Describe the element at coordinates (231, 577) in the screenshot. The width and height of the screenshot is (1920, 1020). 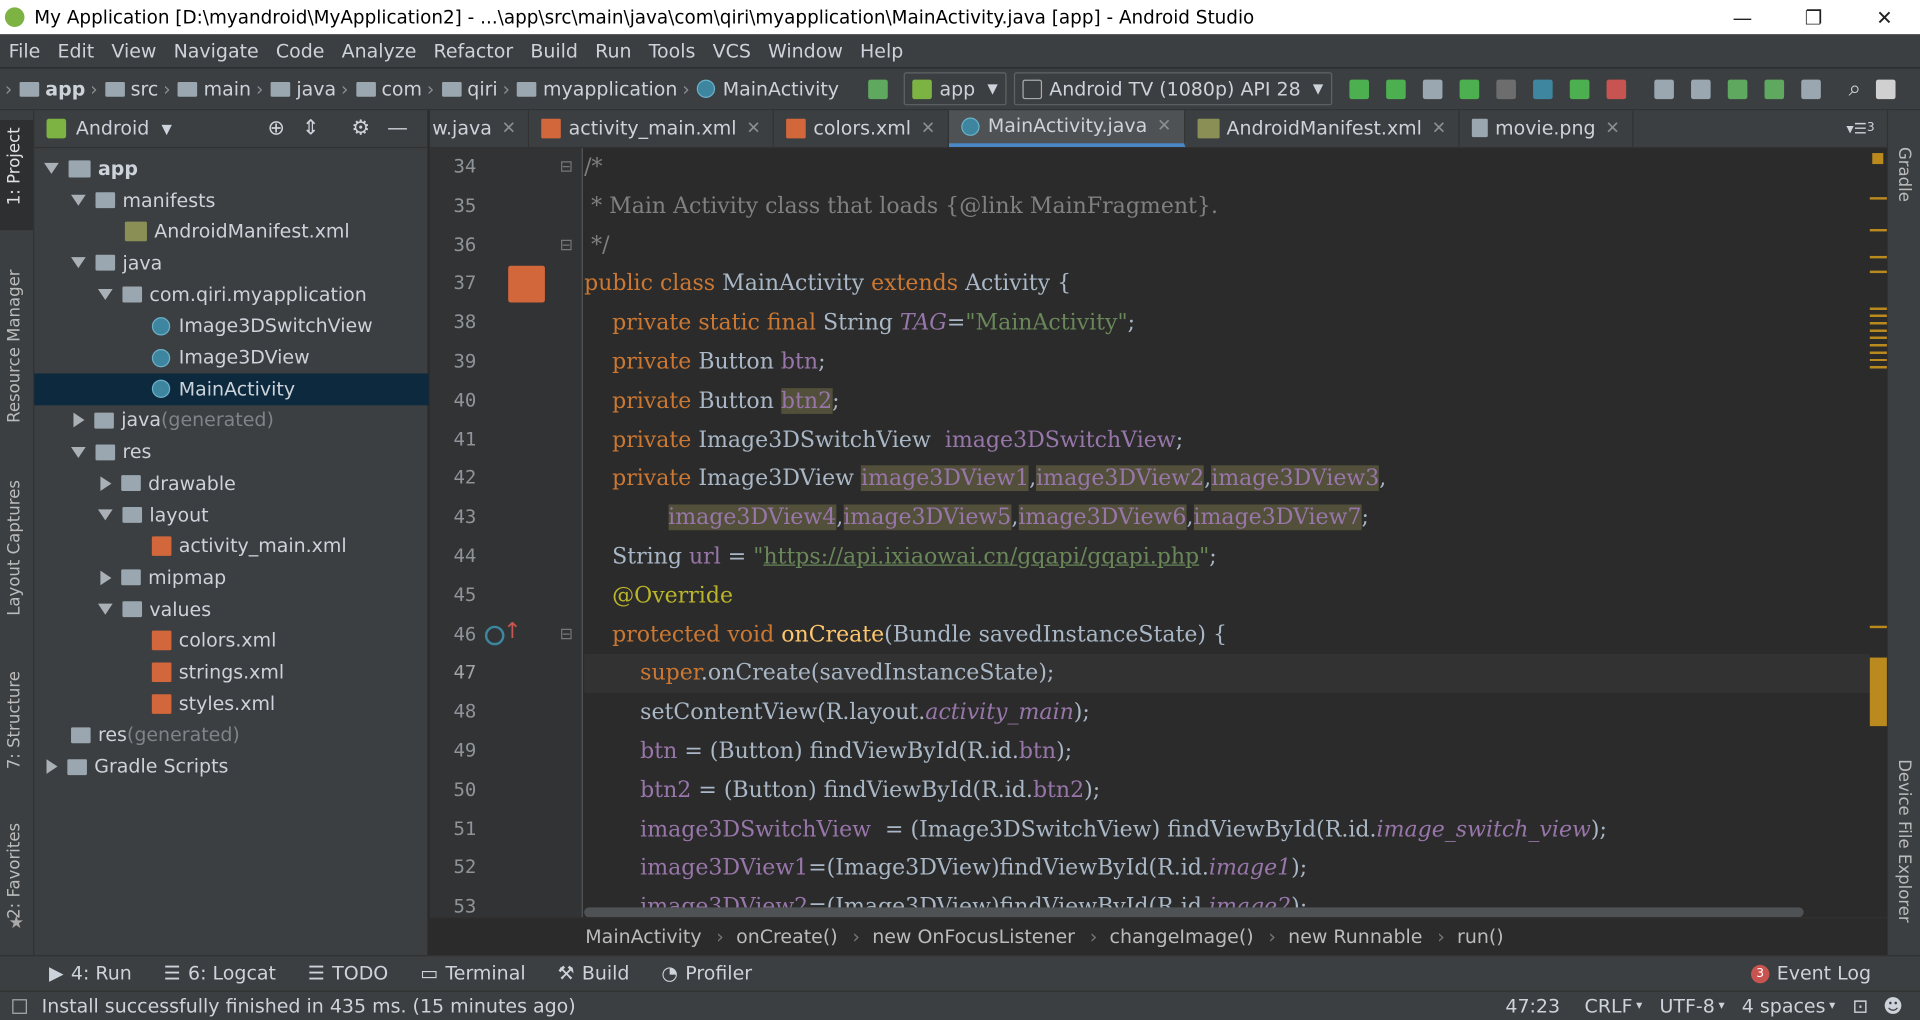
I see `tree-item: mipmap` at that location.